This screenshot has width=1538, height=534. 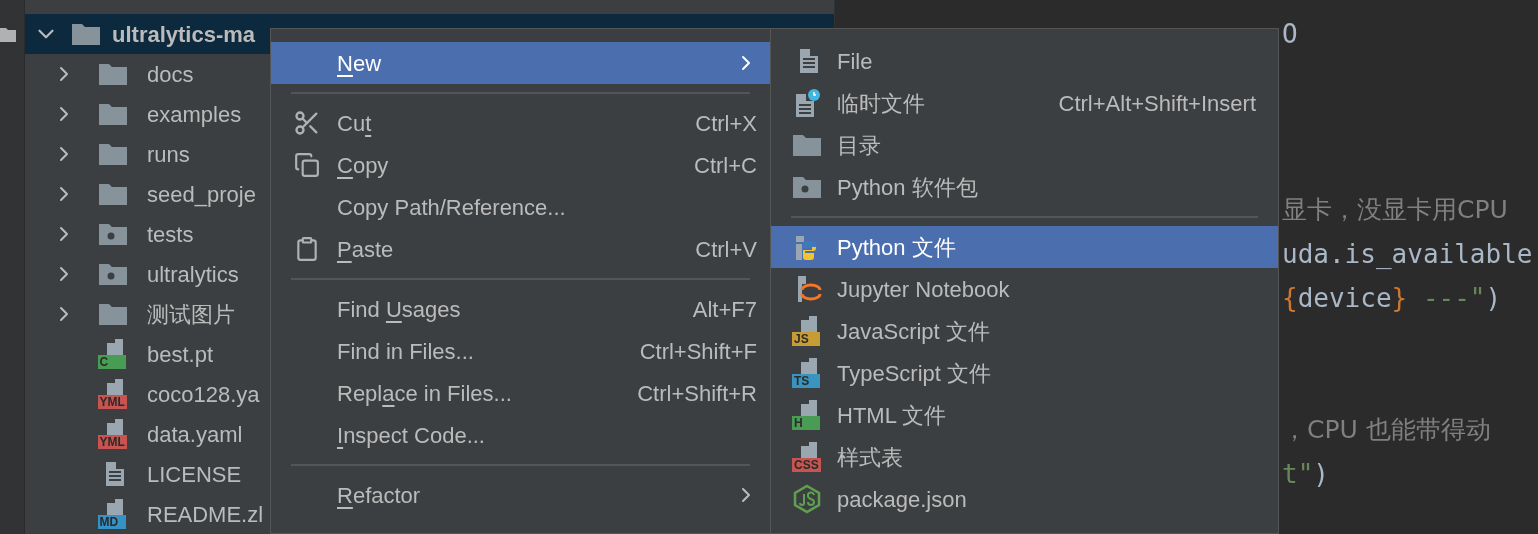 I want to click on code-text: O, so click(x=1290, y=34).